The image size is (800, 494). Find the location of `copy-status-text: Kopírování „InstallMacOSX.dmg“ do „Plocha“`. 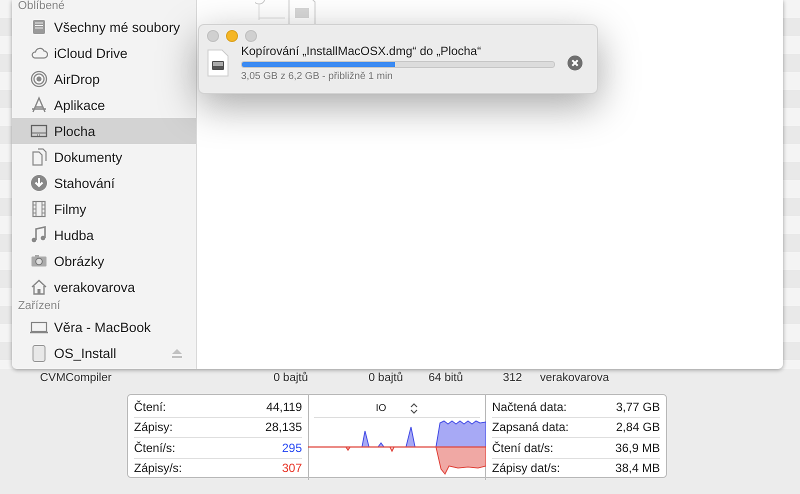

copy-status-text: Kopírování „InstallMacOSX.dmg“ do „Plocha“ is located at coordinates (361, 51).